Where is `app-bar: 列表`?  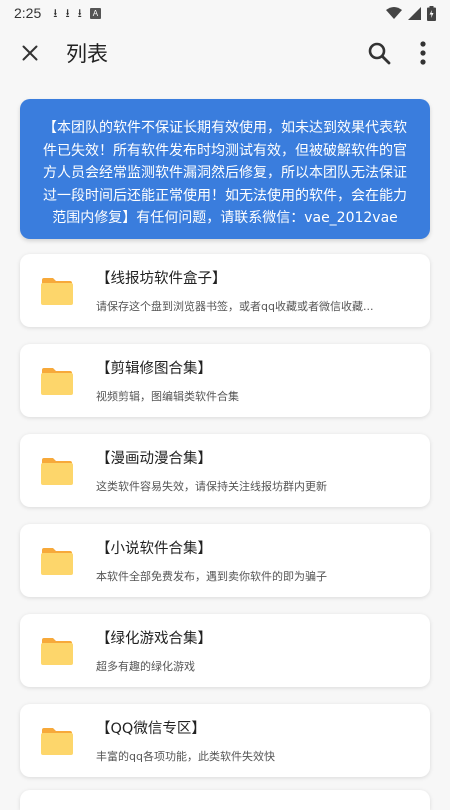
app-bar: 列表 is located at coordinates (225, 53).